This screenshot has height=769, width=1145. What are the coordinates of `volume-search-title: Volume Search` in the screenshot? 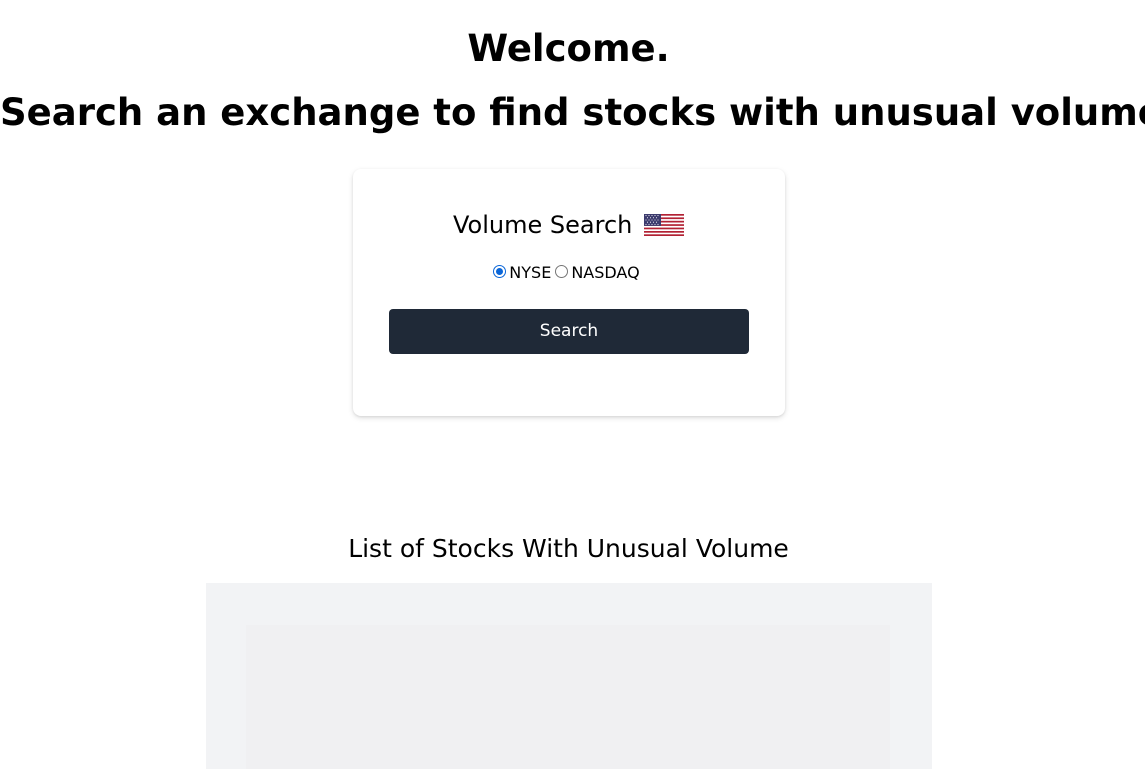 It's located at (543, 225).